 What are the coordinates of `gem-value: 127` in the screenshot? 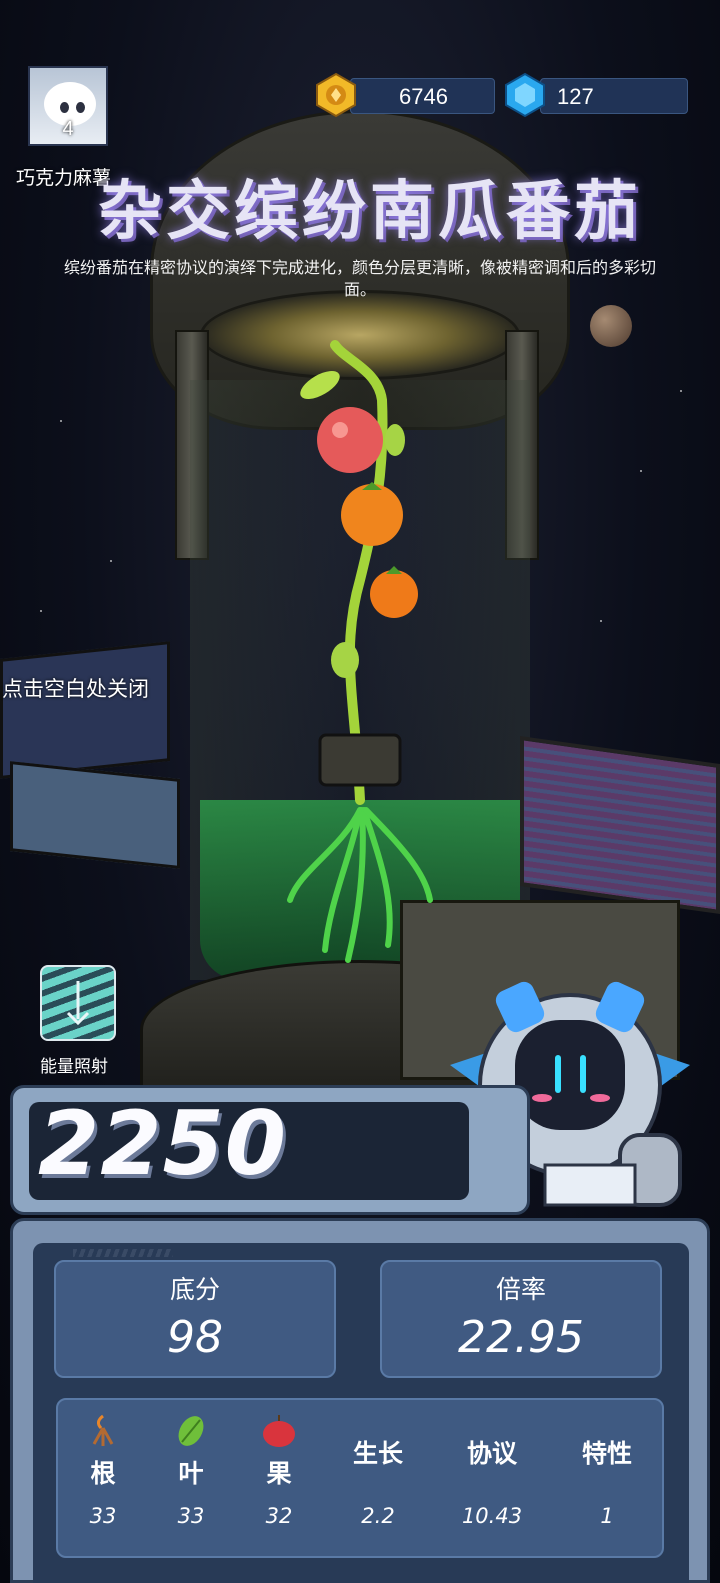 It's located at (575, 96).